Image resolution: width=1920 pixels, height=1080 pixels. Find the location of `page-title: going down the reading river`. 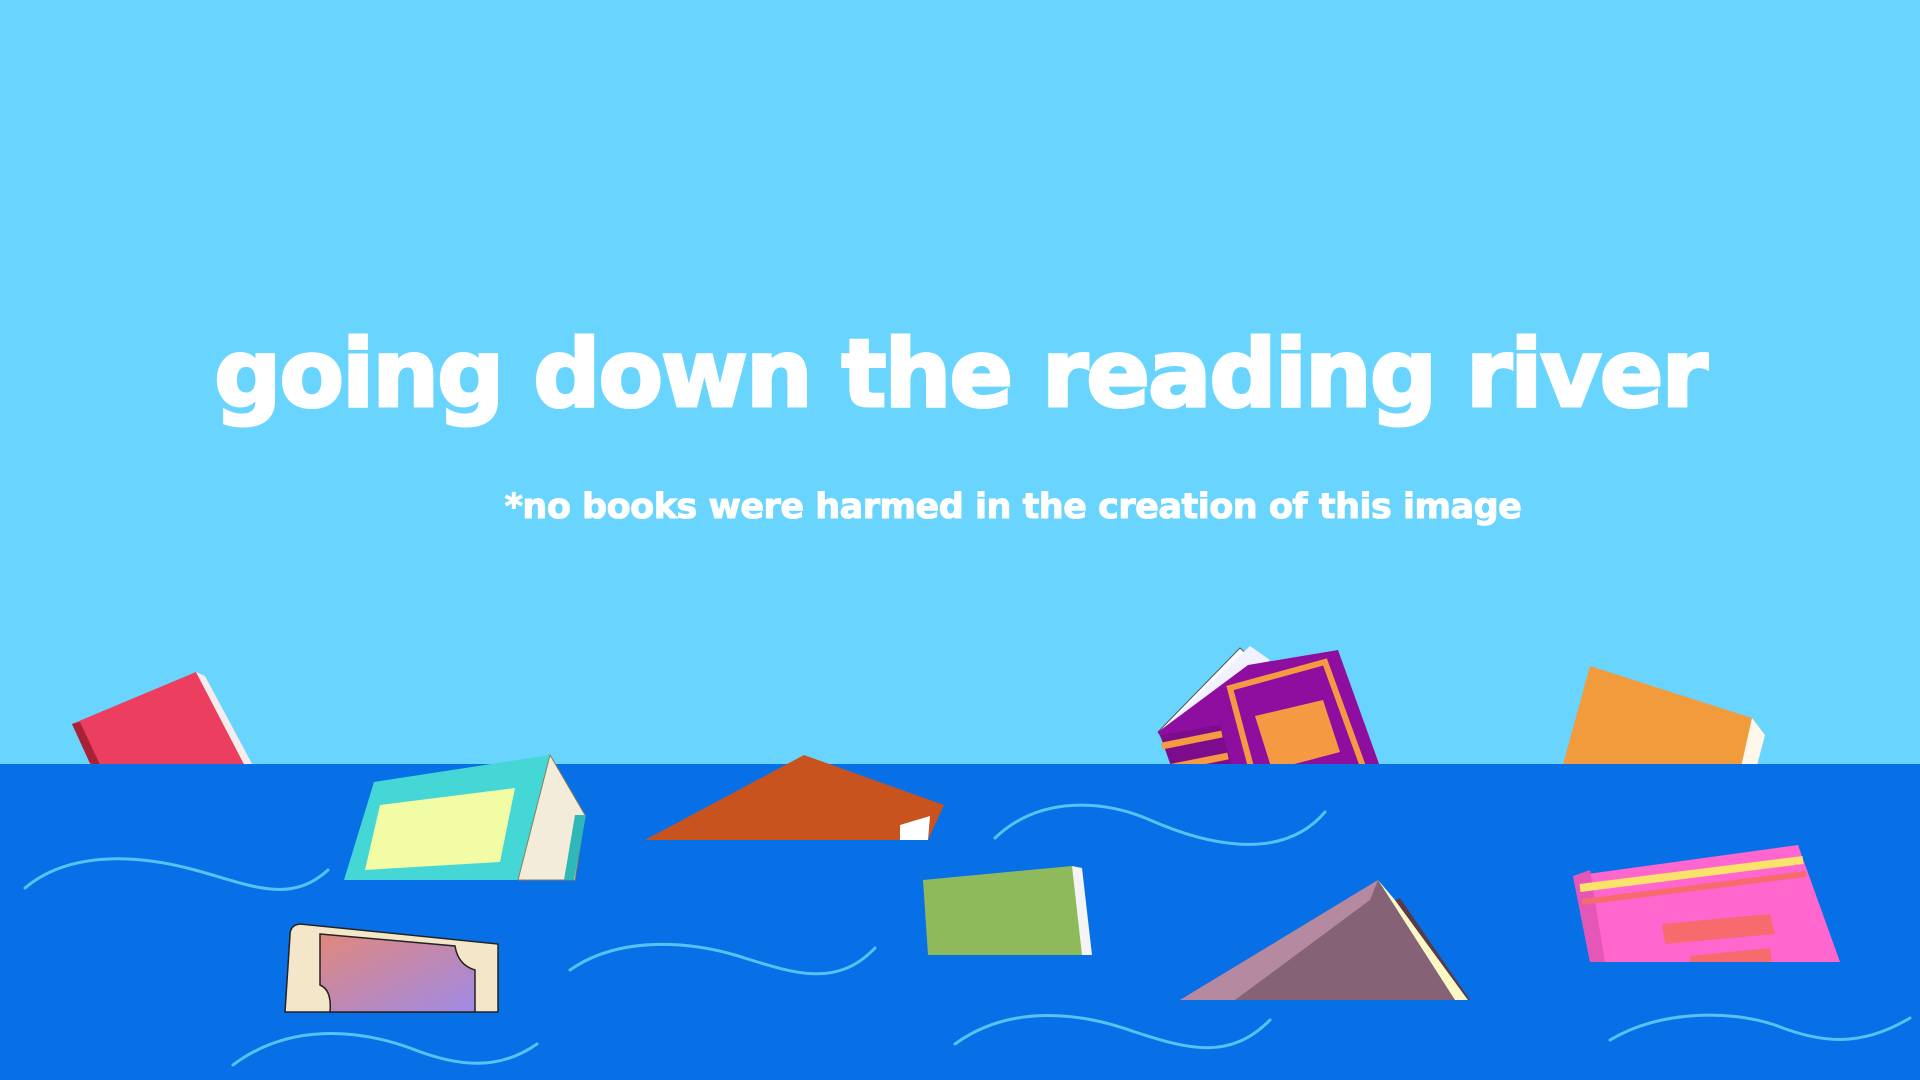

page-title: going down the reading river is located at coordinates (961, 374).